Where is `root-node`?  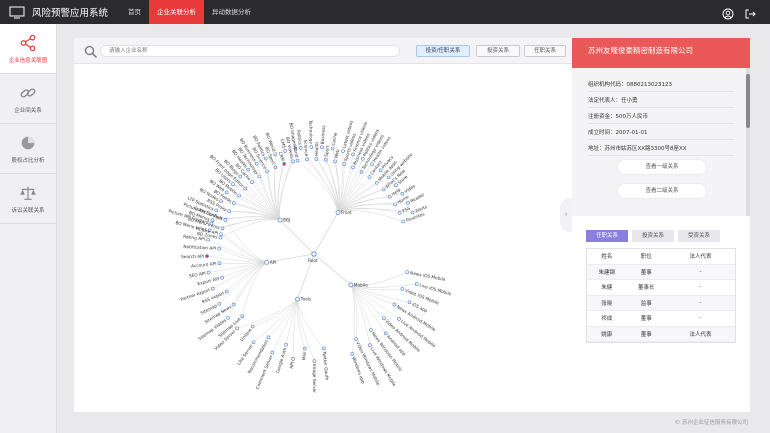 root-node is located at coordinates (314, 254).